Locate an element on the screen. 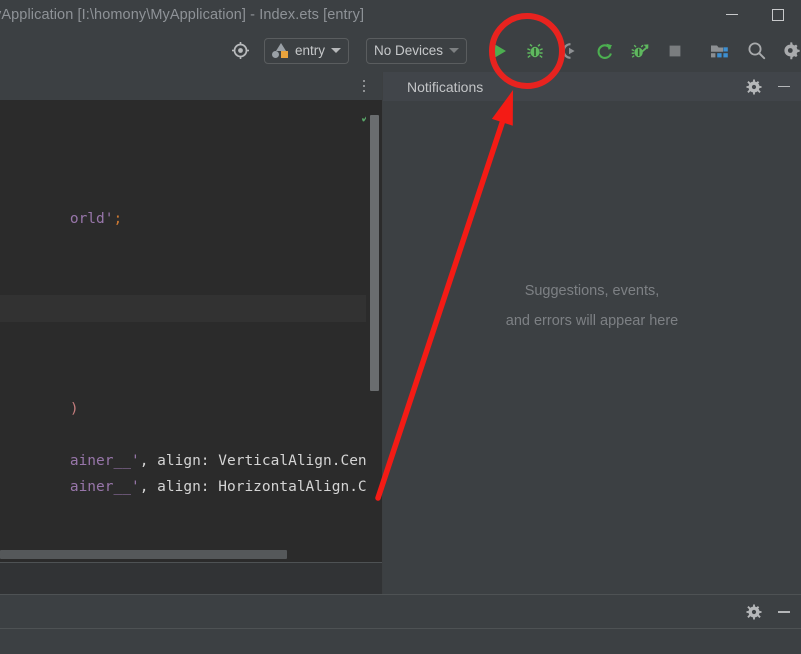  notifications-hide-button is located at coordinates (784, 87).